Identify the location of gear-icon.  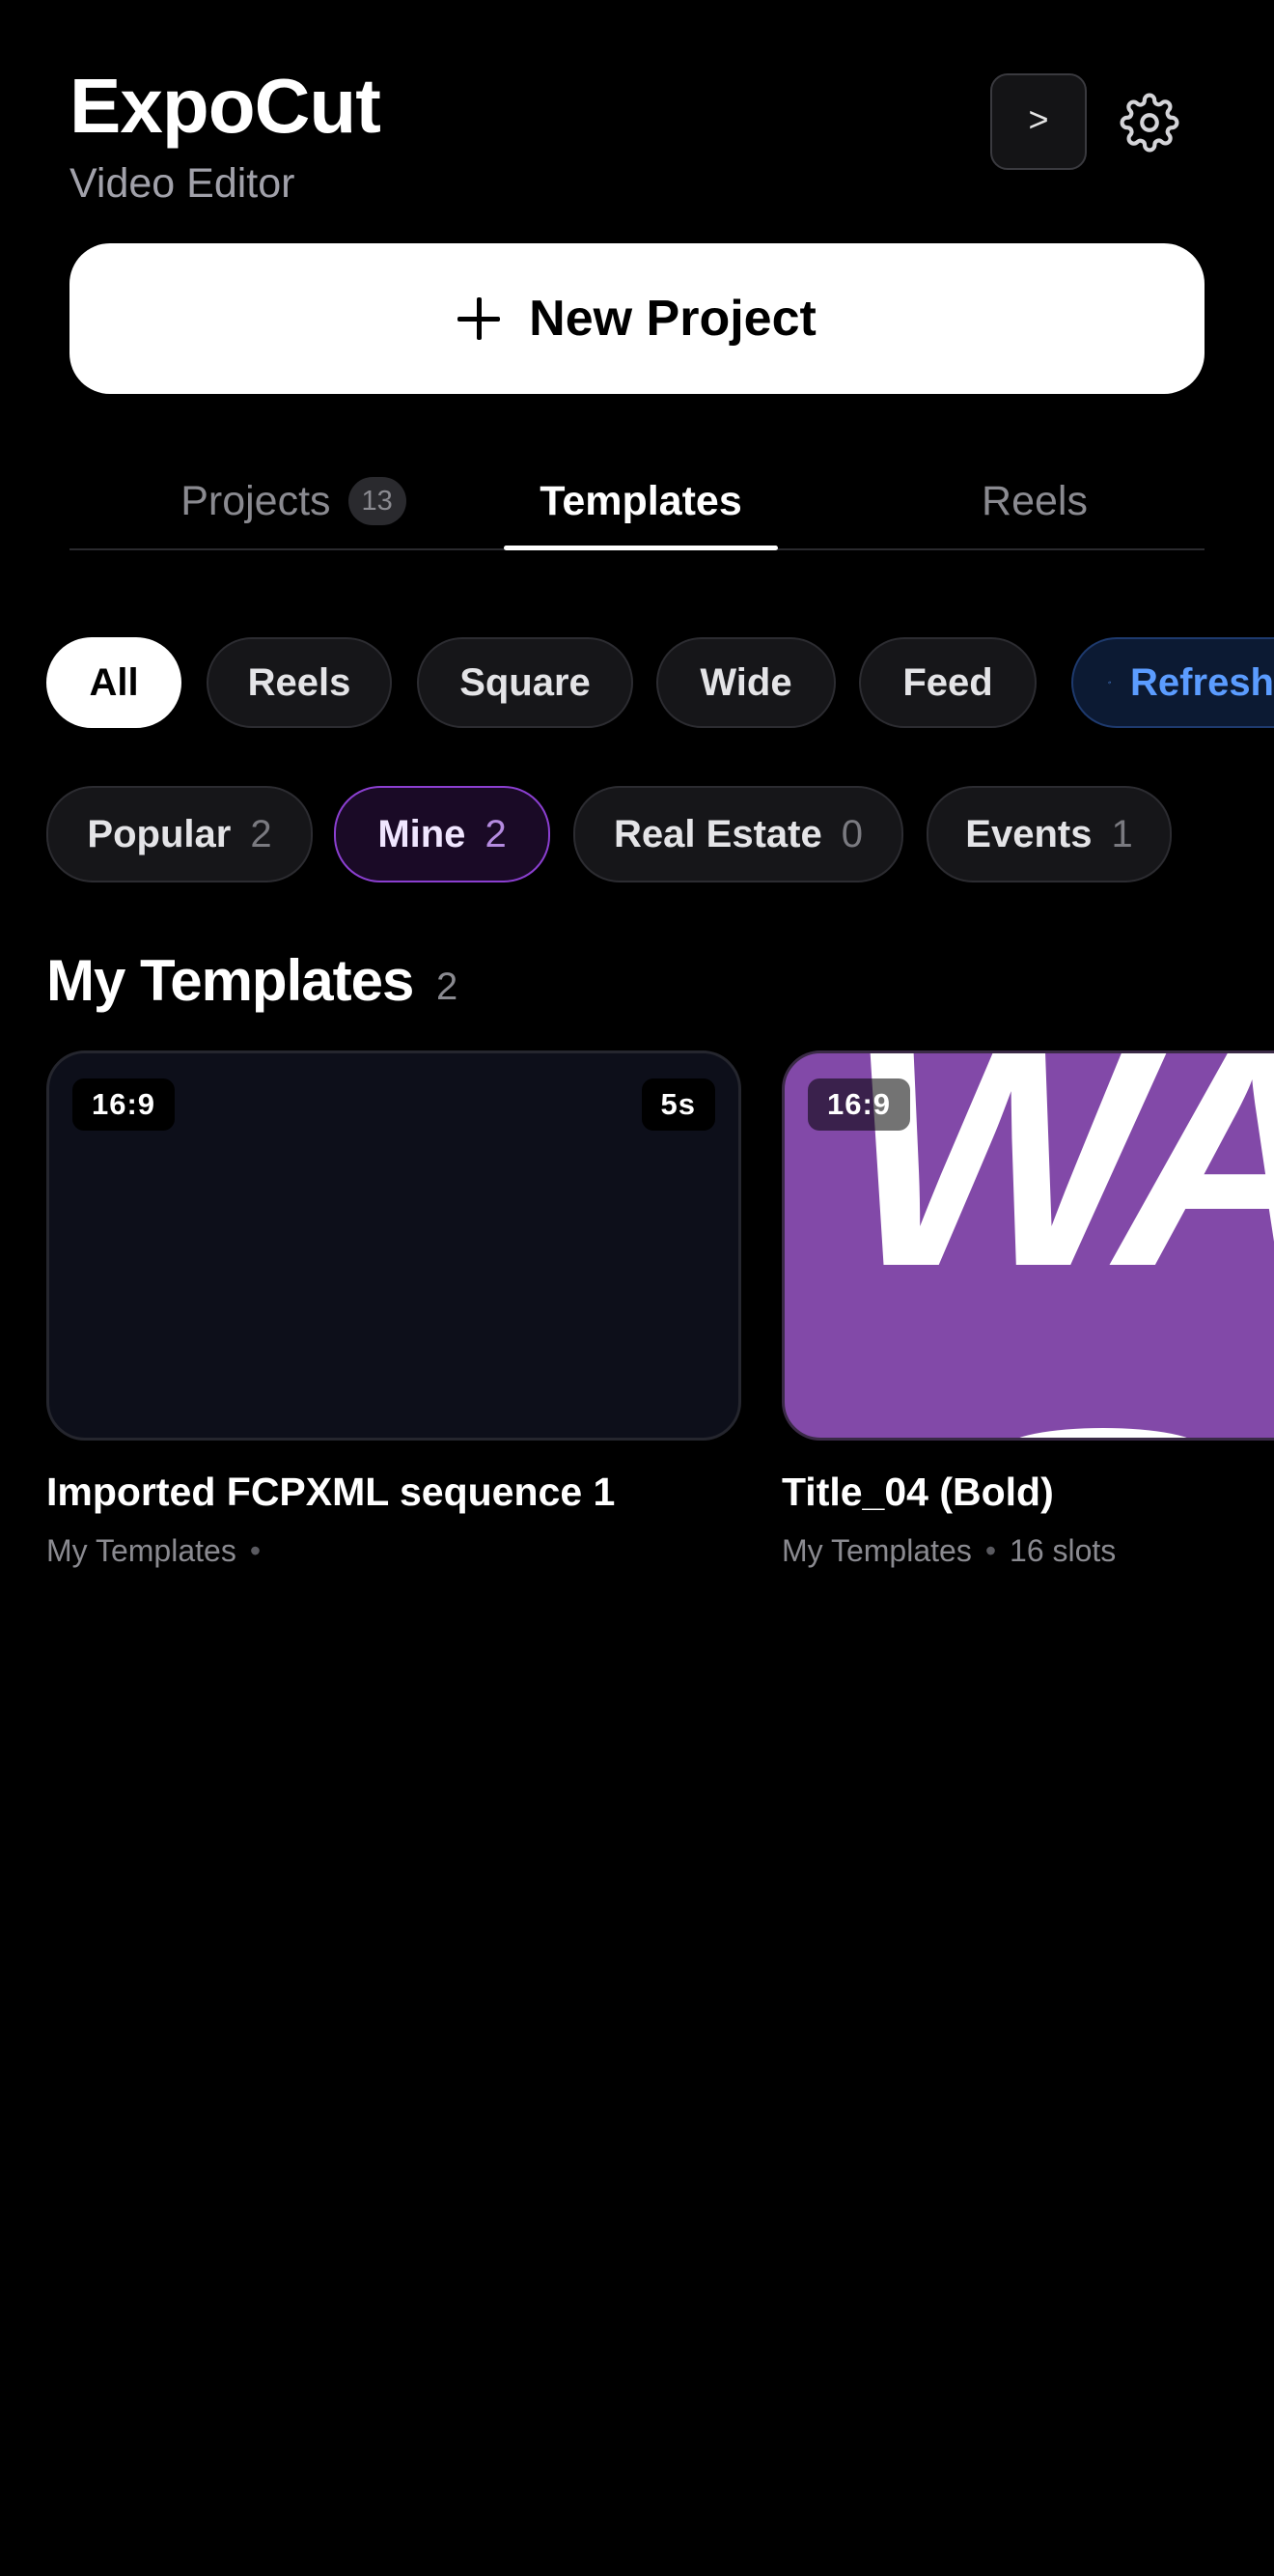
(1149, 123).